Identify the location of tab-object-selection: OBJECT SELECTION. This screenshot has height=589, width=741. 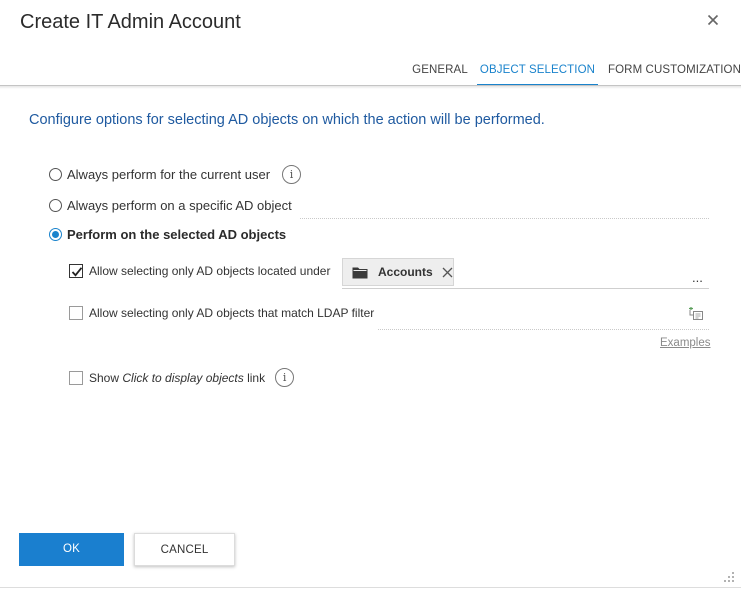
(537, 70).